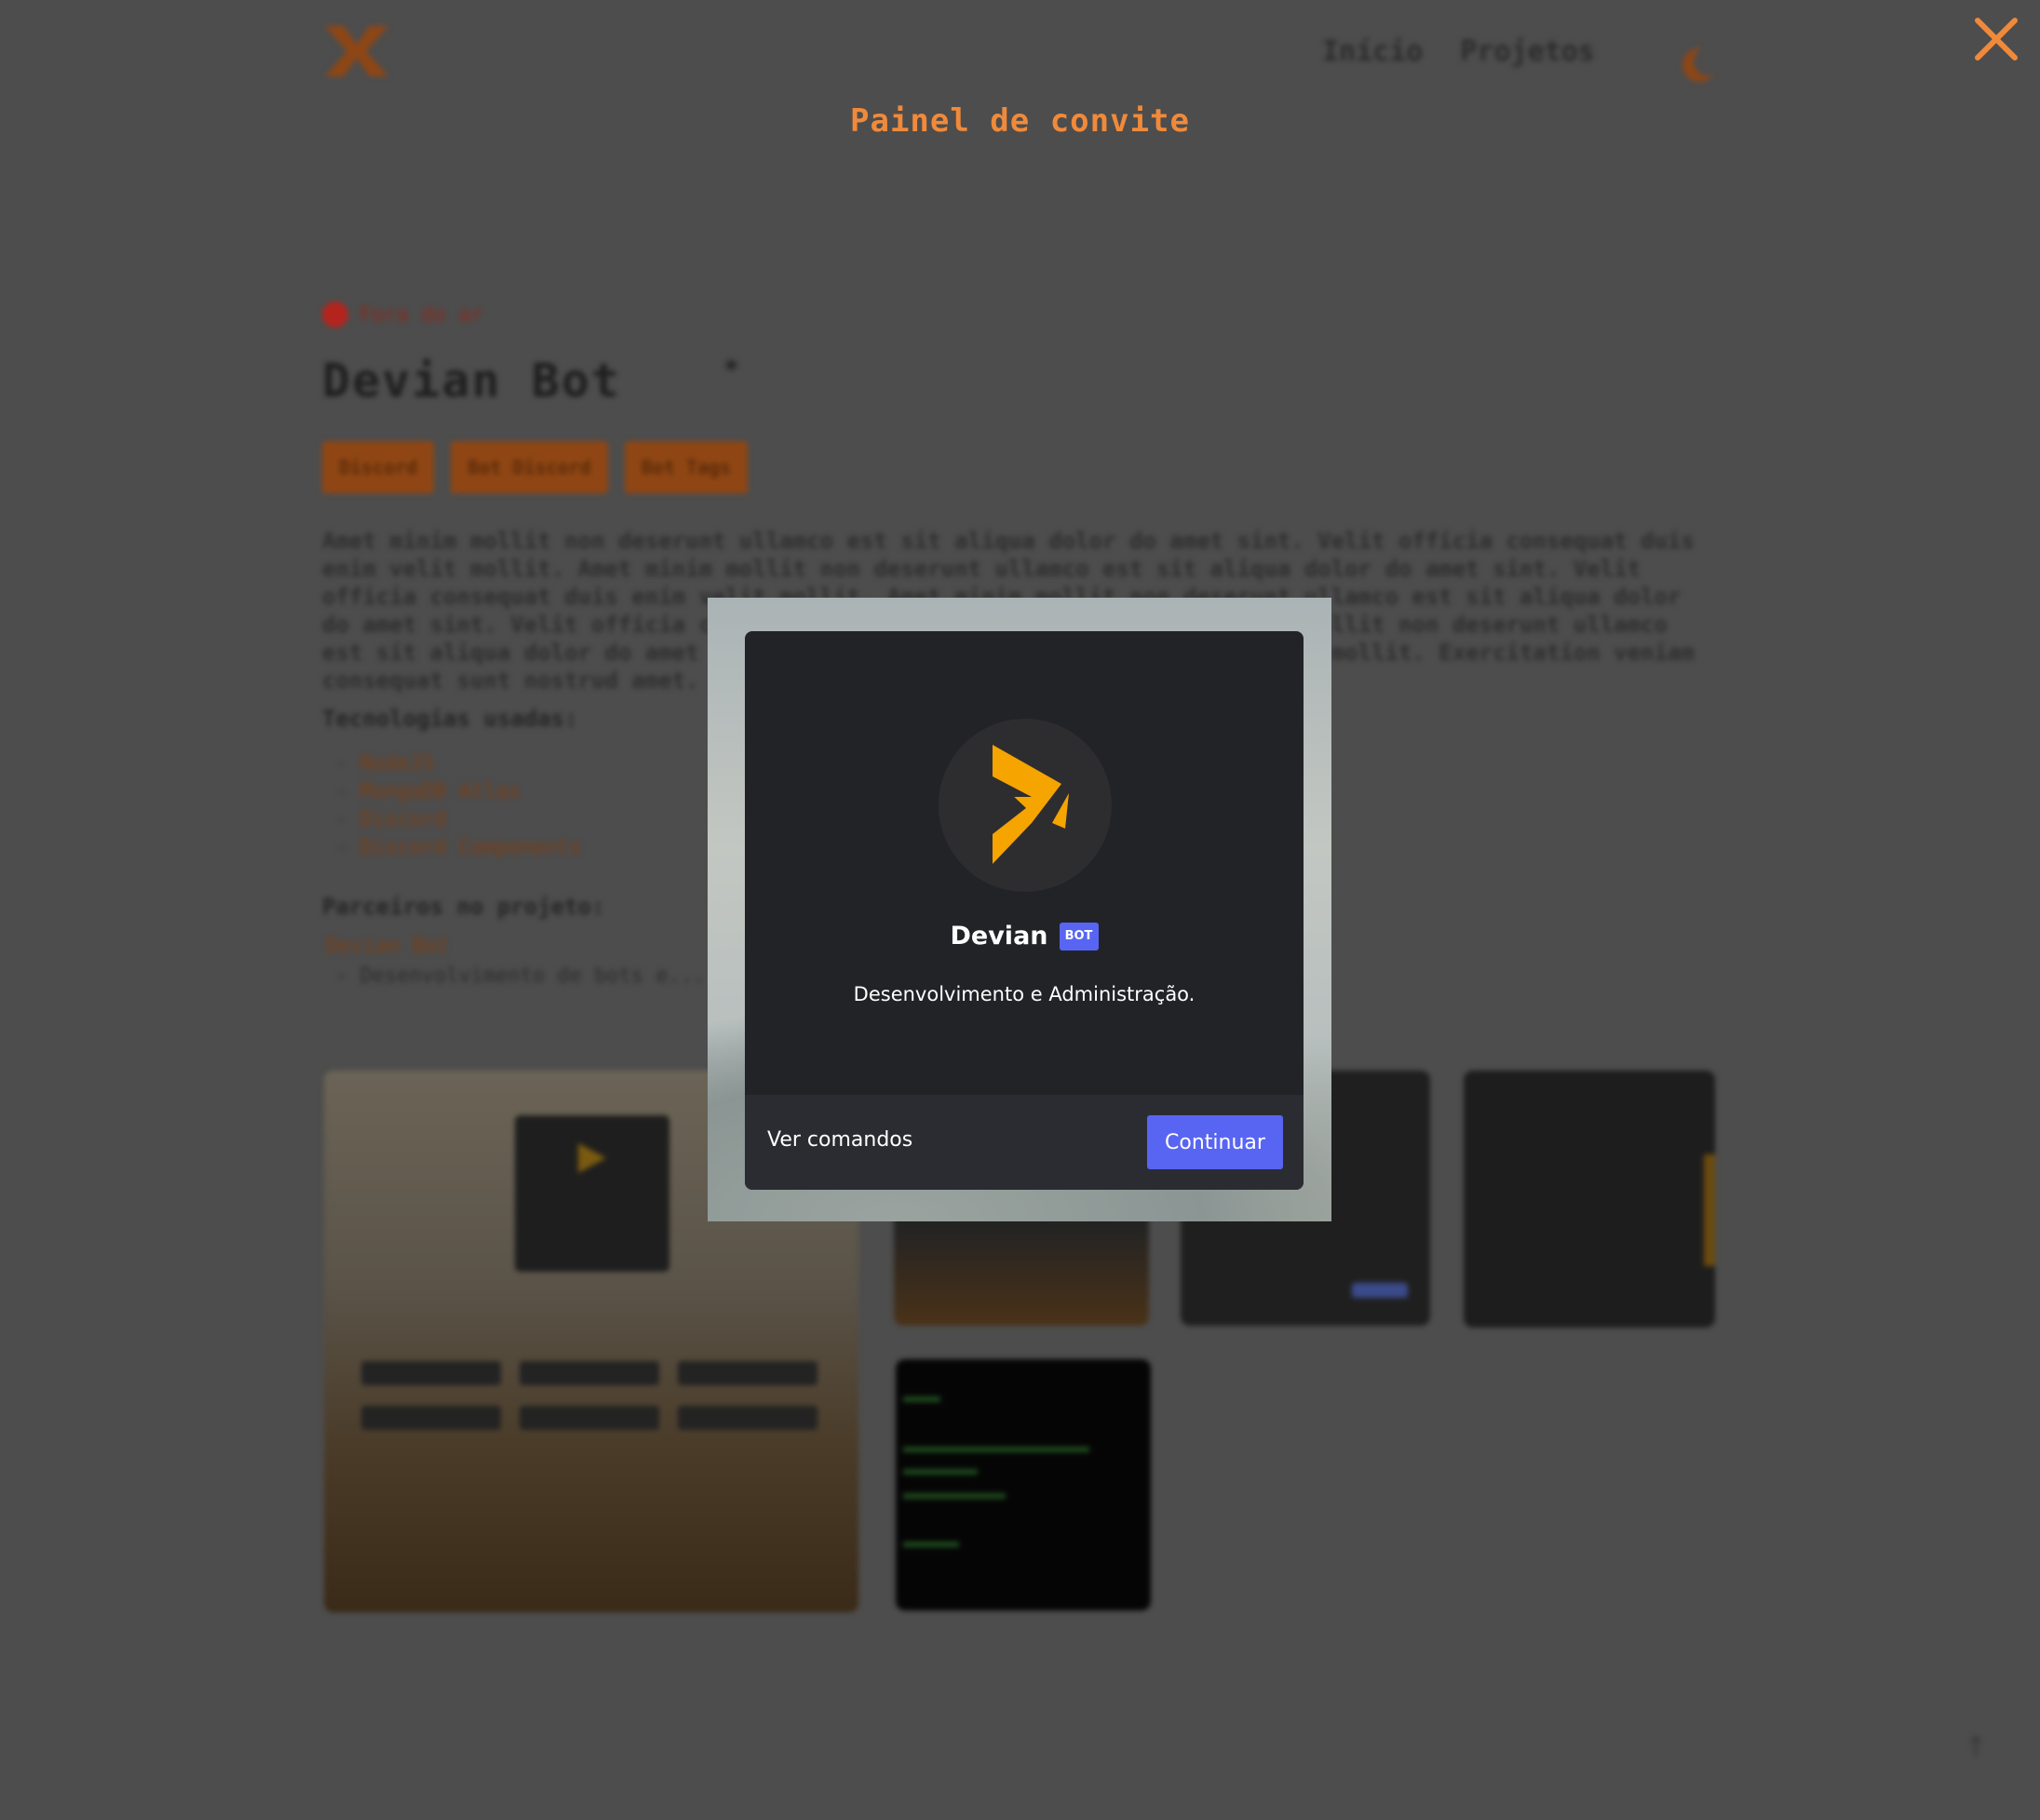  I want to click on bot-name: Devian, so click(999, 936).